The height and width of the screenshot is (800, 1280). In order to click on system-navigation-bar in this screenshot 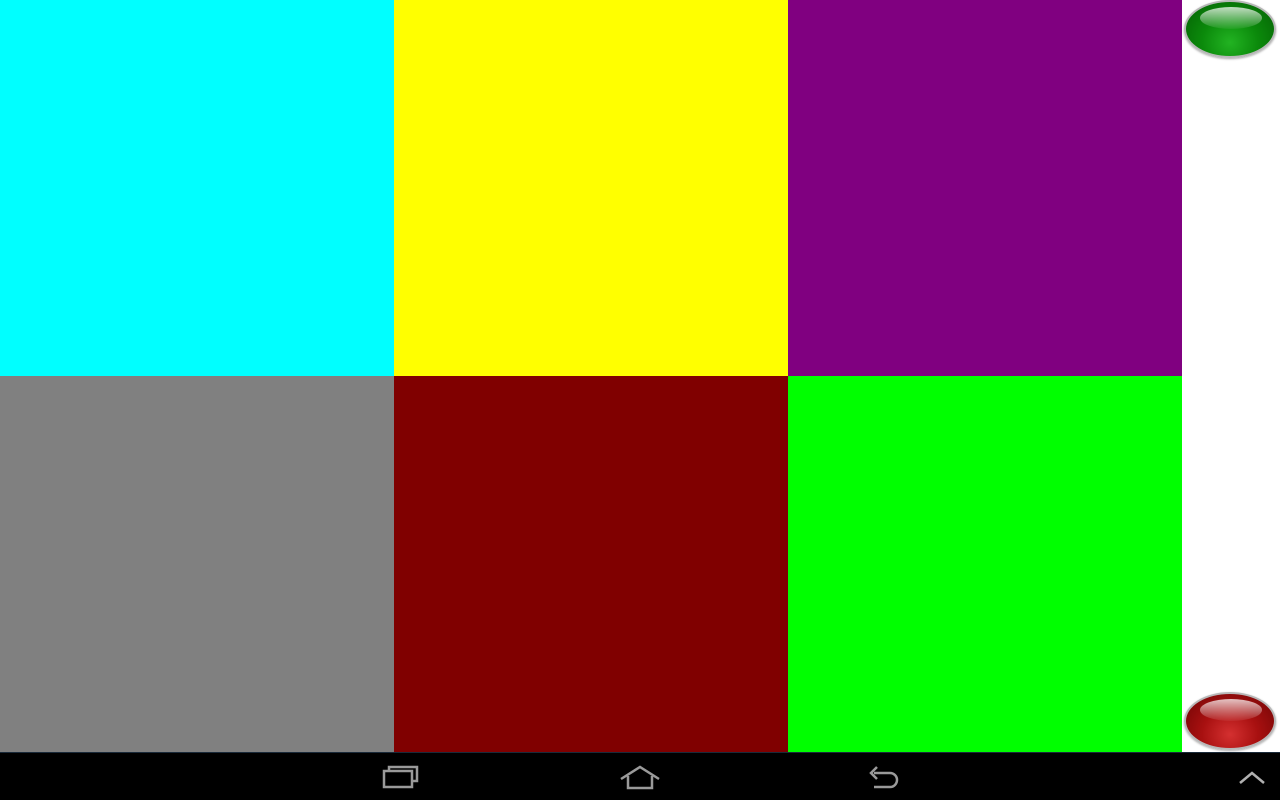, I will do `click(640, 776)`.